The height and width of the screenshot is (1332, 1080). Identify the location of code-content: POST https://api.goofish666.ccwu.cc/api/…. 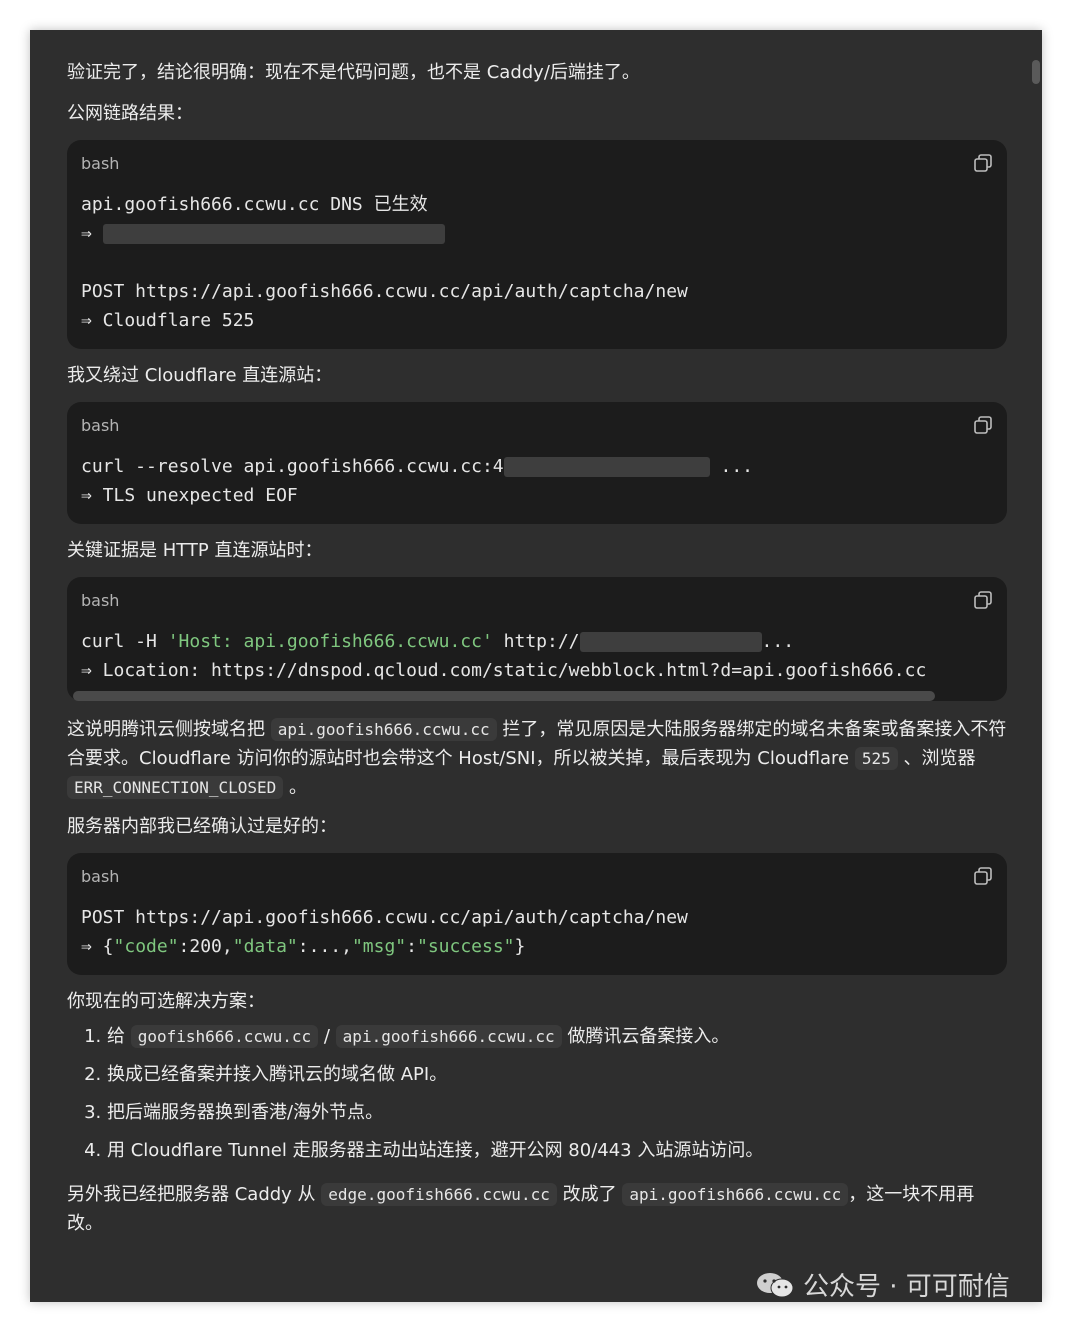
(537, 937).